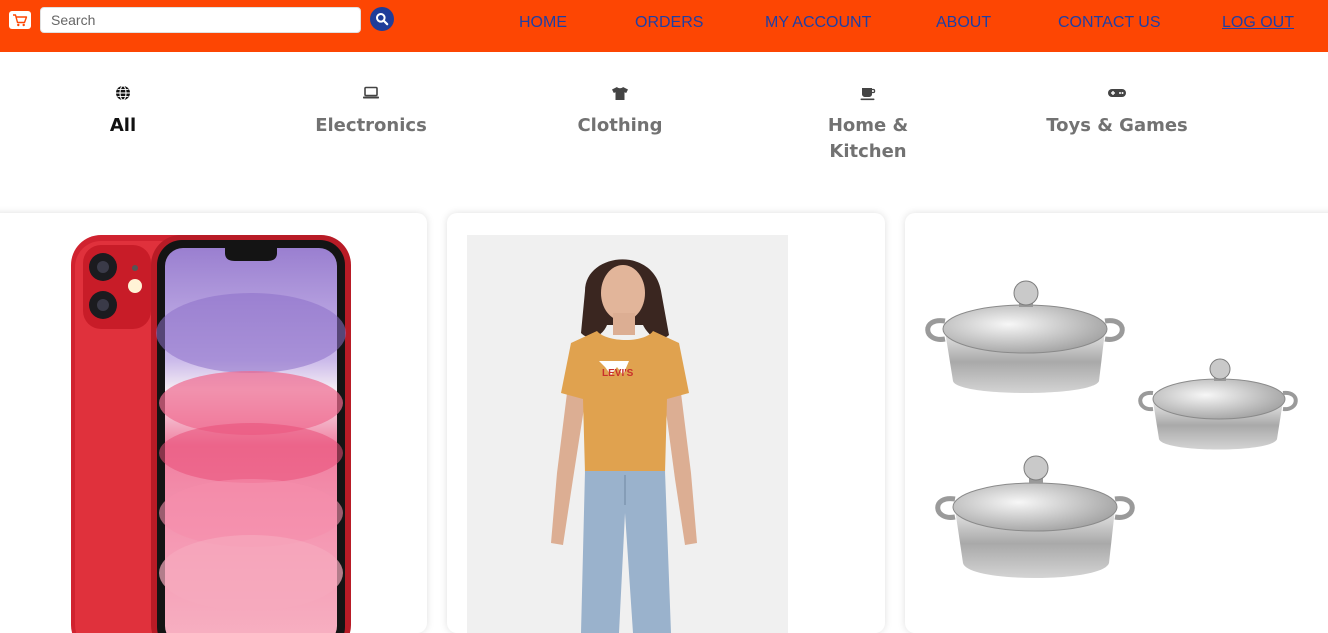  Describe the element at coordinates (200, 20) in the screenshot. I see `search-input` at that location.